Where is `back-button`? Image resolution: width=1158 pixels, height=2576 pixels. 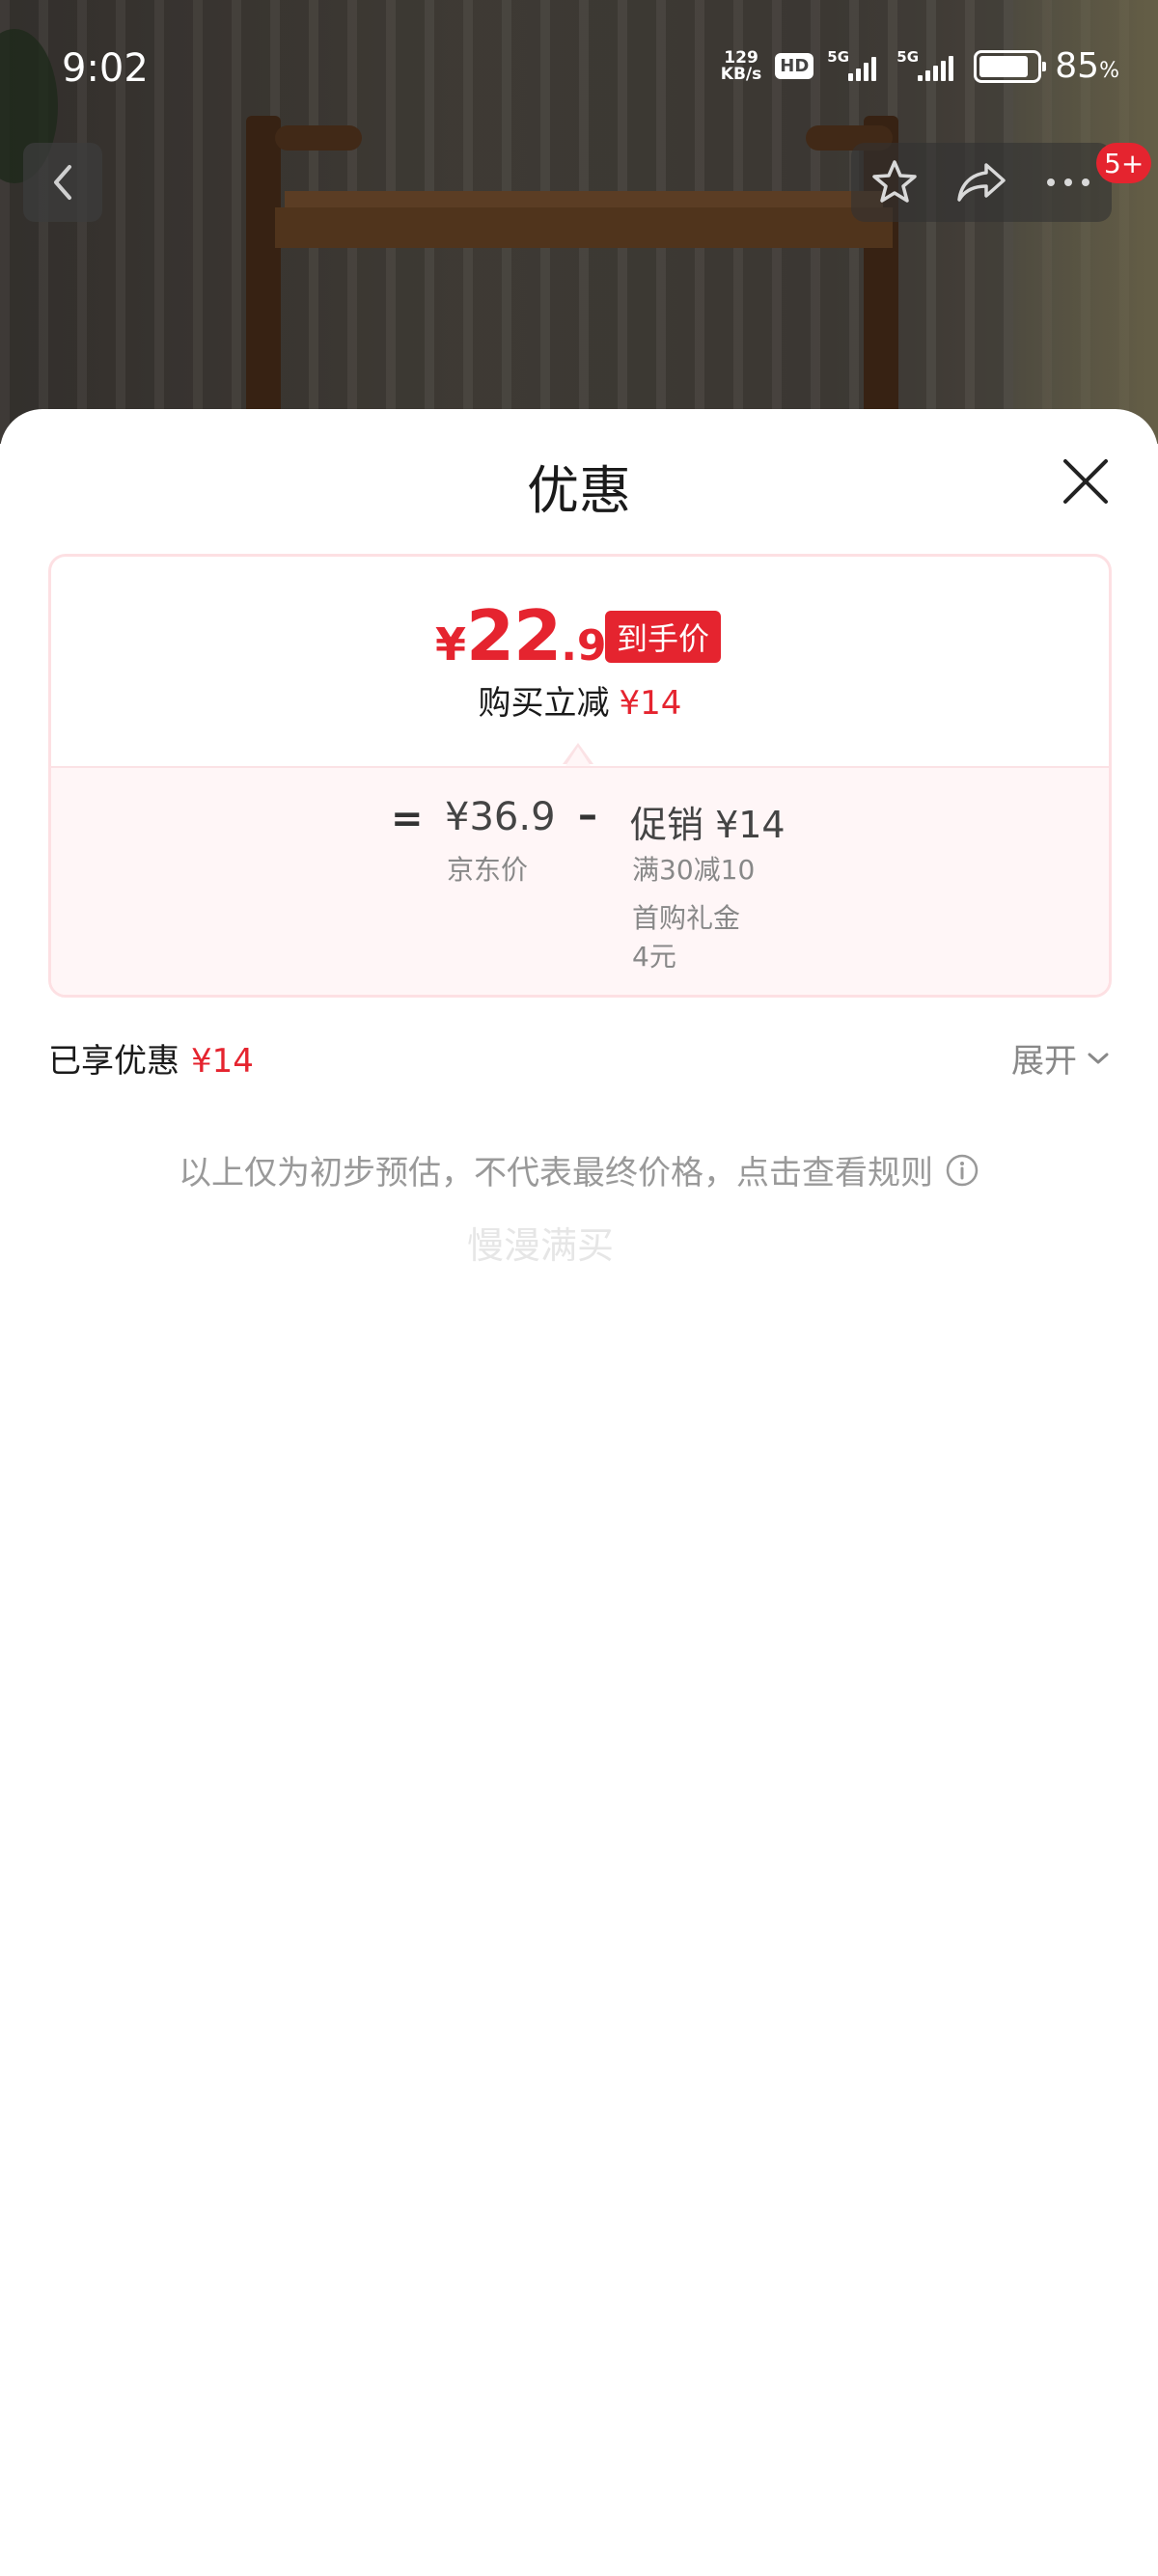 back-button is located at coordinates (62, 182).